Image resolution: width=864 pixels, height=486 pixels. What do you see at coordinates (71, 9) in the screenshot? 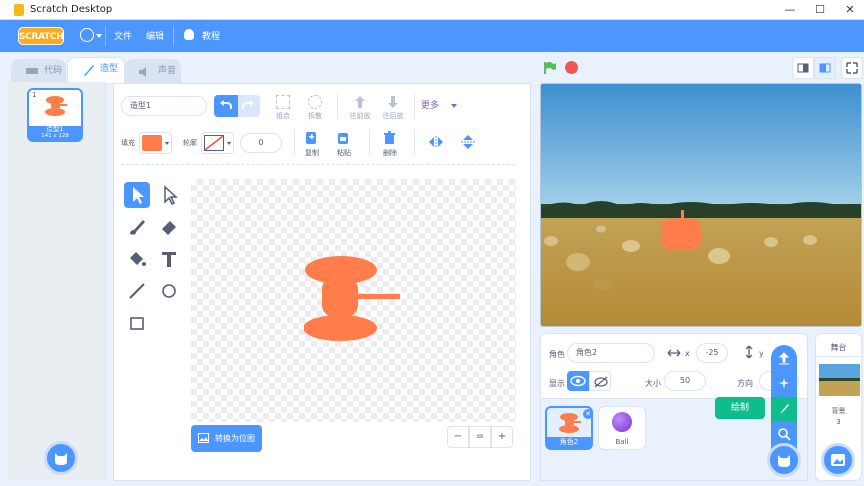
I see `window-title: Scratch Desktop` at bounding box center [71, 9].